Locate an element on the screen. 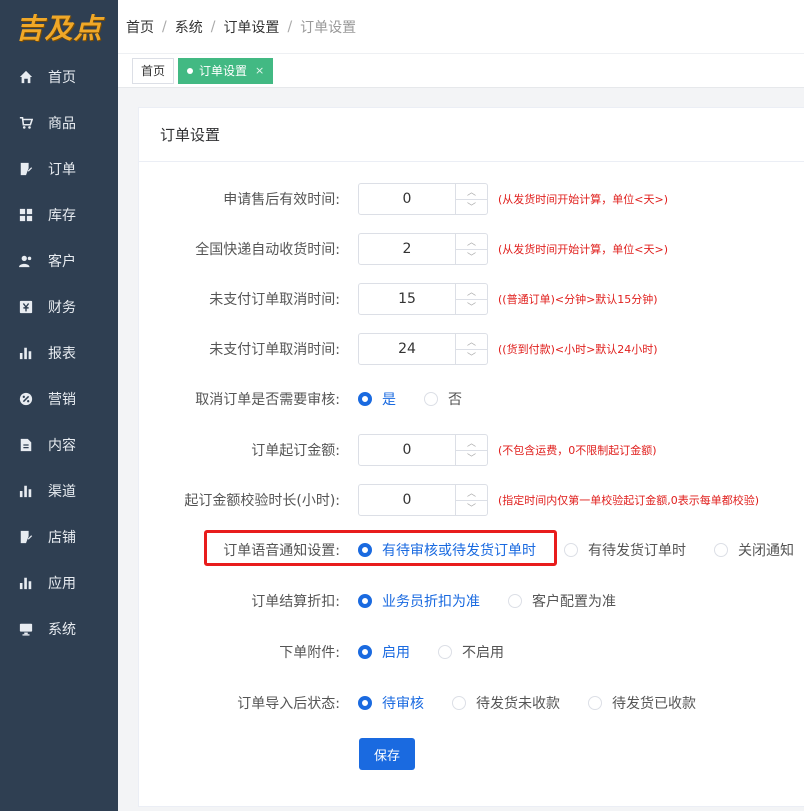 This screenshot has height=811, width=804. store-icon is located at coordinates (26, 537).